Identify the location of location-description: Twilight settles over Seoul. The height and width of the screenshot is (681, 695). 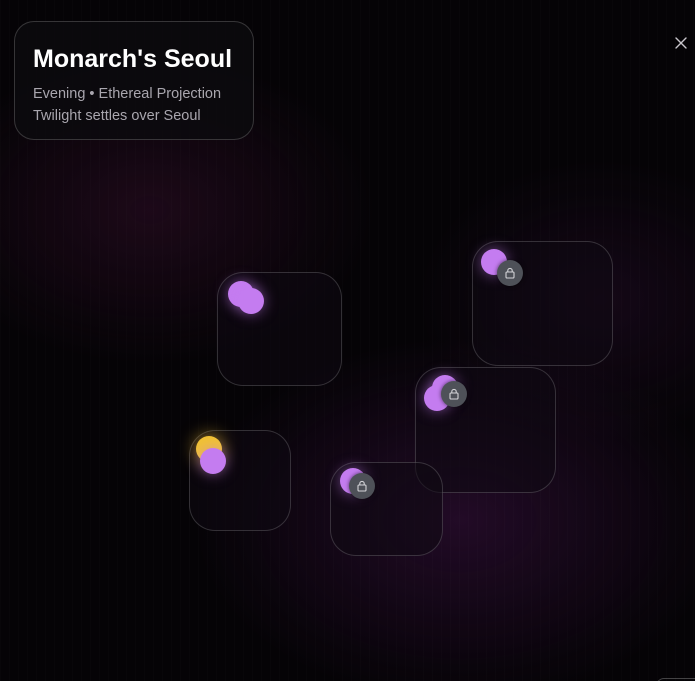
(117, 116).